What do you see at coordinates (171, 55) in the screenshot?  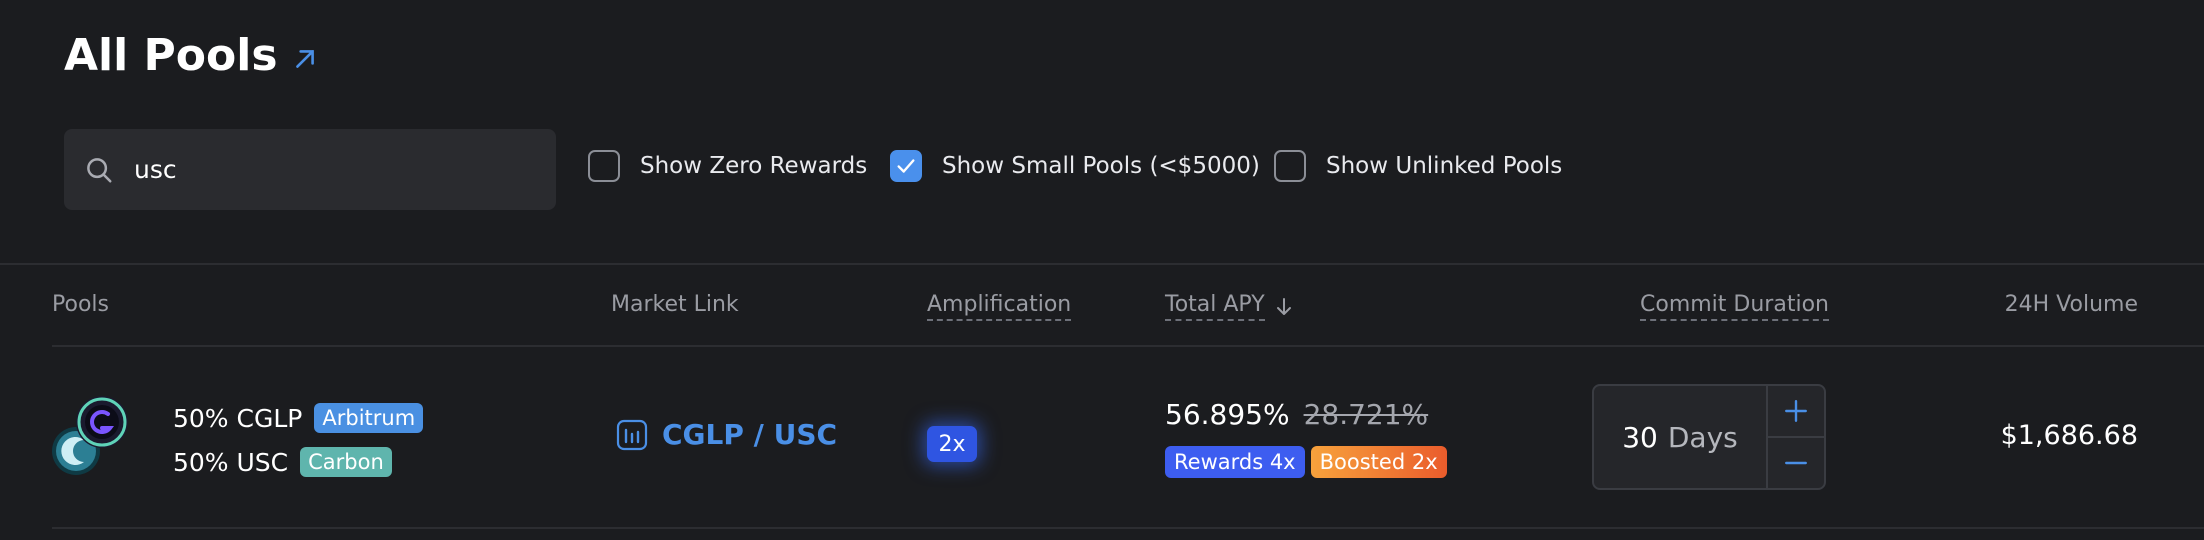 I see `page-title-text: All Pools` at bounding box center [171, 55].